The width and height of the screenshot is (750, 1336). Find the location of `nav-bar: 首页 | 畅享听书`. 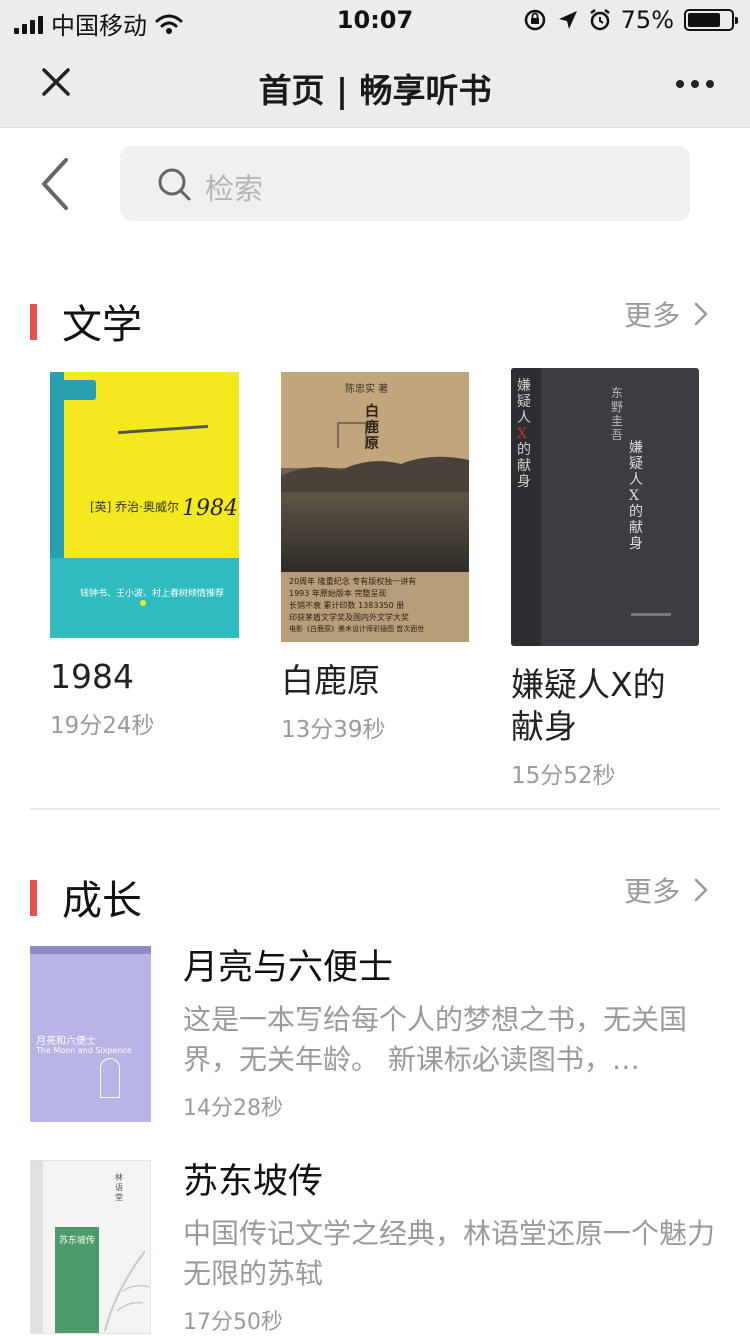

nav-bar: 首页 | 畅享听书 is located at coordinates (375, 86).